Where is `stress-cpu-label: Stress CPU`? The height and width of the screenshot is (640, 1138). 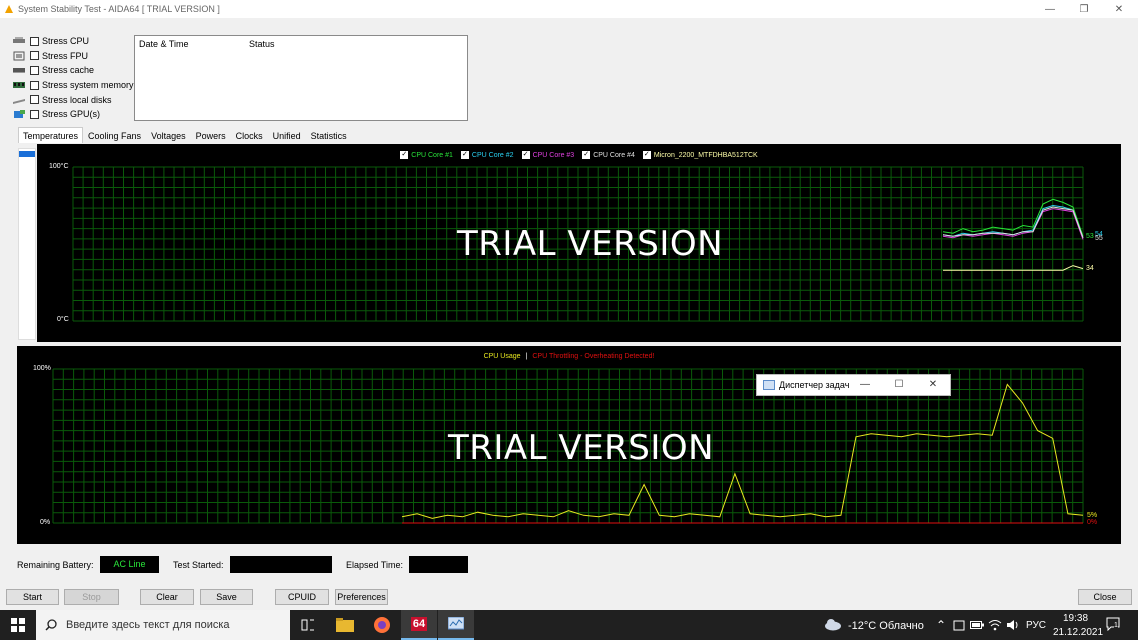
stress-cpu-label: Stress CPU is located at coordinates (66, 41).